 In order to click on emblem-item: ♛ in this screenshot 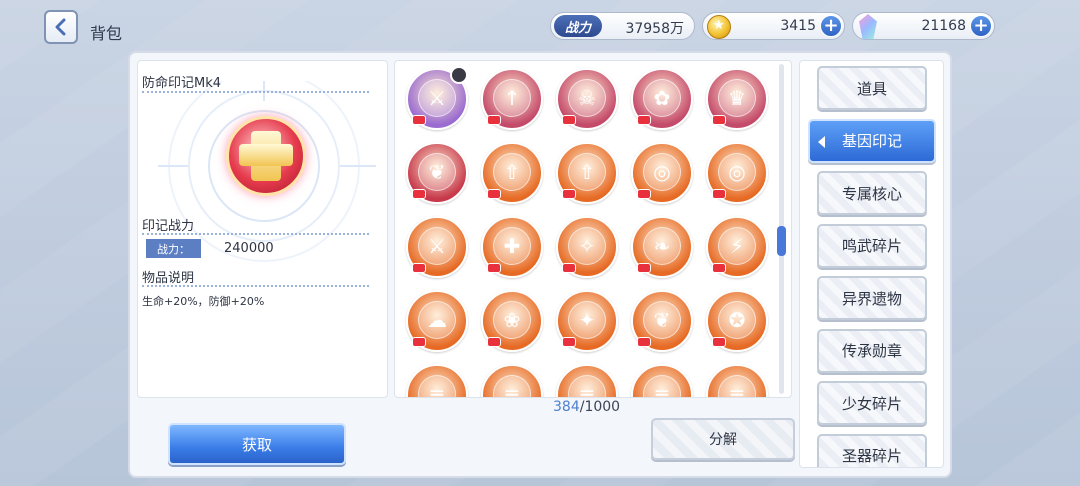, I will do `click(737, 99)`.